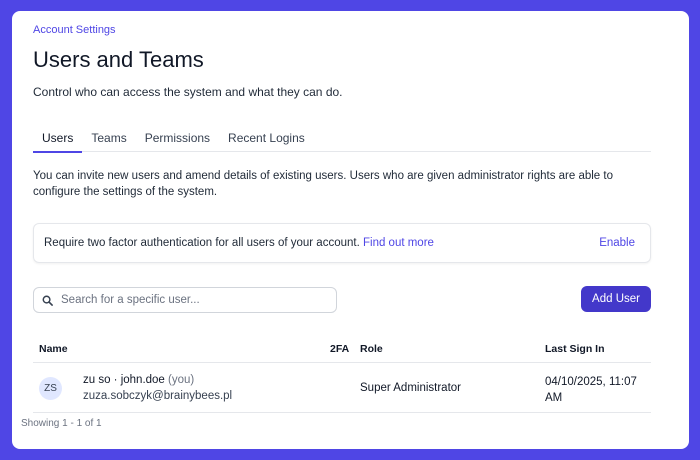 The image size is (700, 460). What do you see at coordinates (118, 59) in the screenshot?
I see `page-title: Users and Teams` at bounding box center [118, 59].